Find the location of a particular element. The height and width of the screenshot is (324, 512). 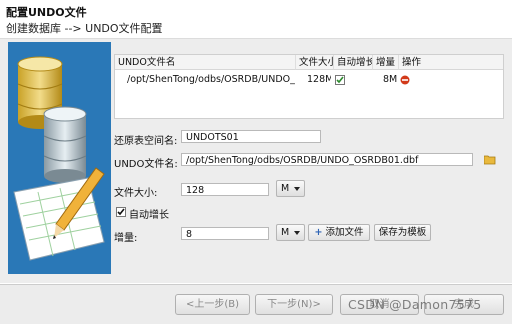

row-filename: /opt/ShenTong/odbs/OSRDB/UNDO_OS is located at coordinates (211, 79).